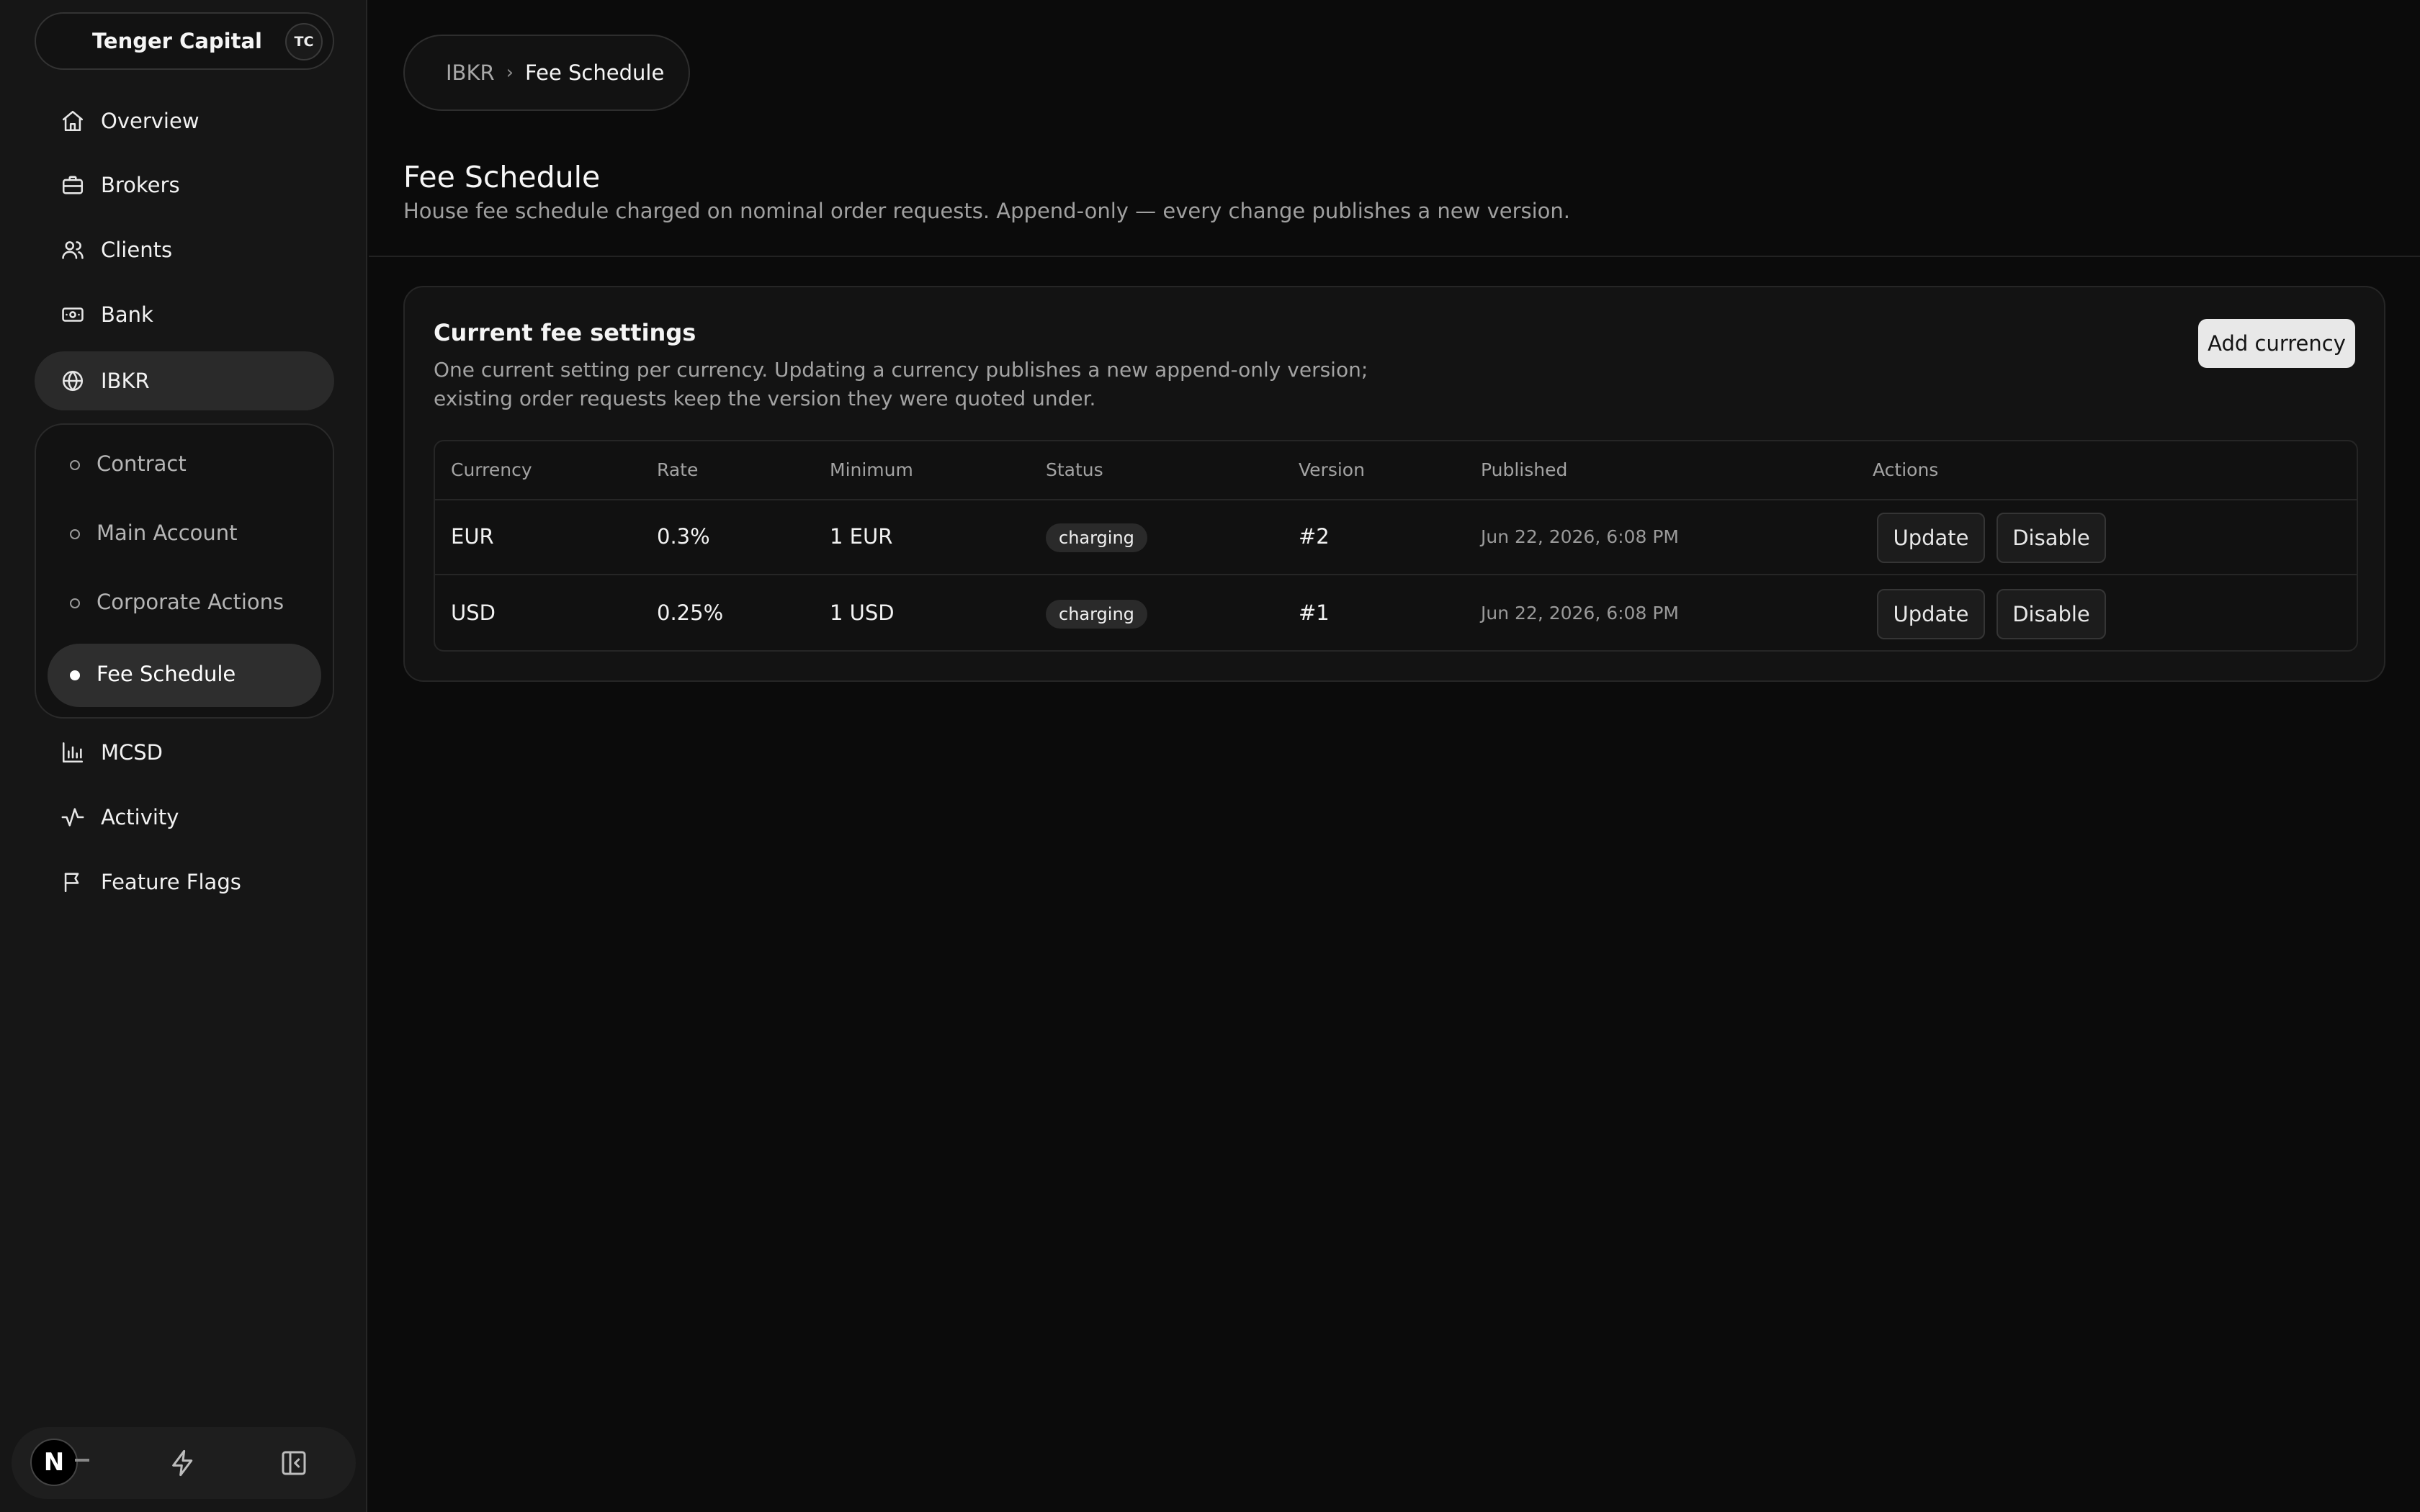 This screenshot has height=1512, width=2420. I want to click on sidebar-item-clients: Clients, so click(185, 249).